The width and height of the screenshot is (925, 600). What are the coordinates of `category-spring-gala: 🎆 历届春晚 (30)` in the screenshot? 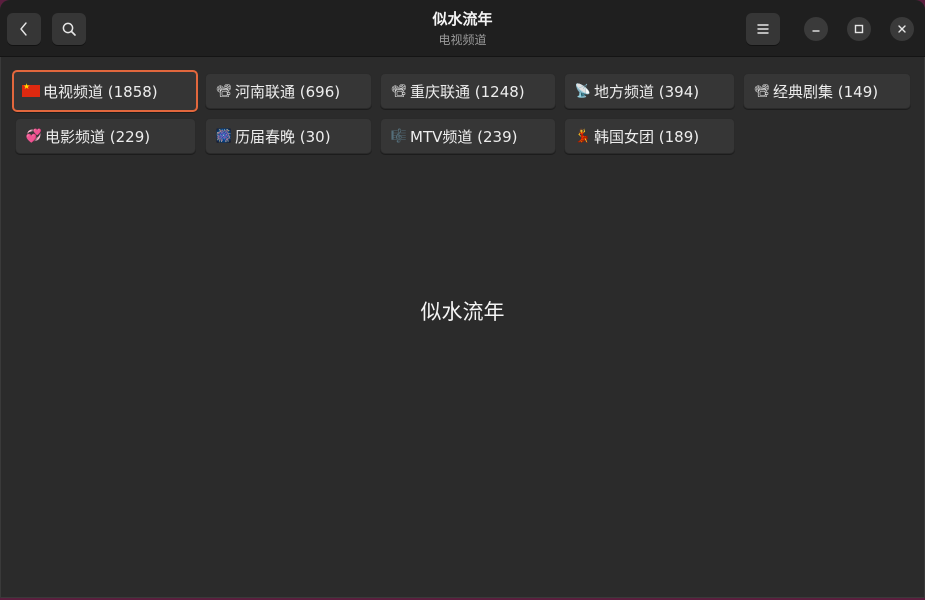 It's located at (288, 136).